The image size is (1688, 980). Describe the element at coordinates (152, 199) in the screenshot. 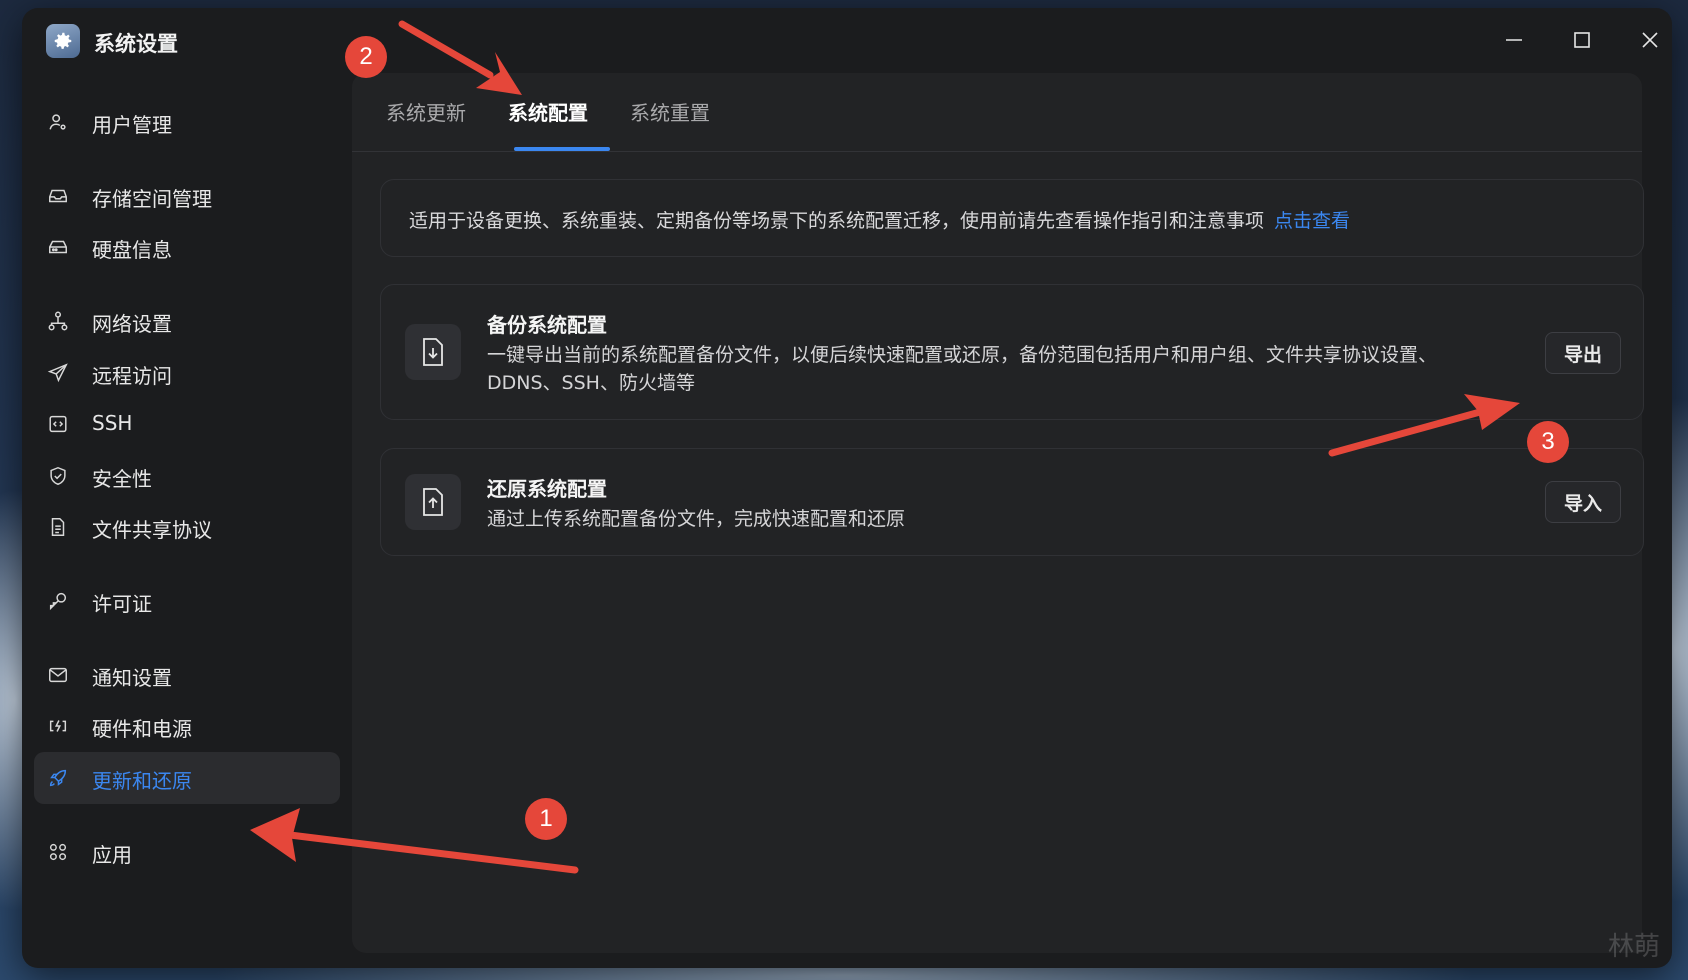

I see `sidebar-item-label: 存储空间管理` at that location.